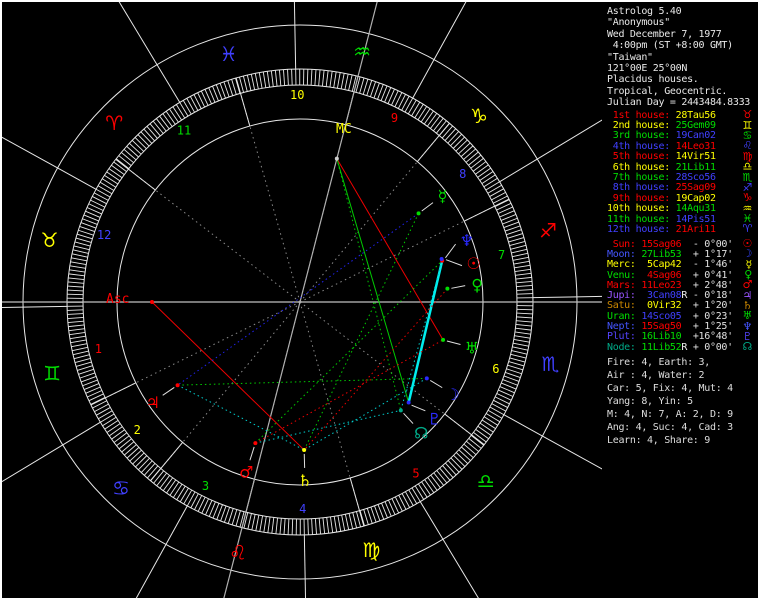  What do you see at coordinates (238, 552) in the screenshot?
I see `leo-sign-icon: ♌` at bounding box center [238, 552].